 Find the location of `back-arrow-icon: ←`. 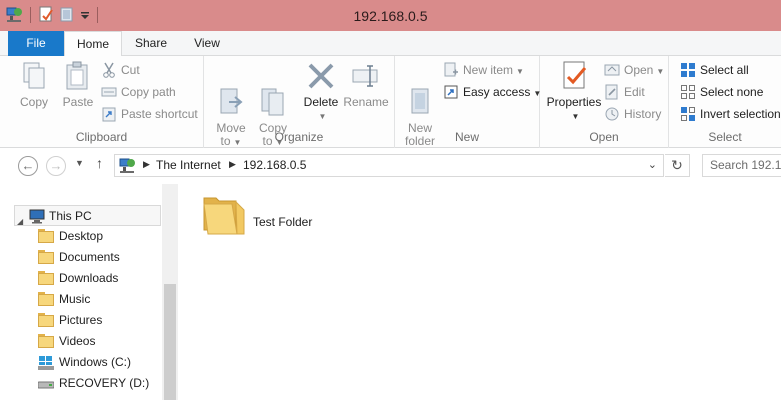

back-arrow-icon: ← is located at coordinates (28, 165).